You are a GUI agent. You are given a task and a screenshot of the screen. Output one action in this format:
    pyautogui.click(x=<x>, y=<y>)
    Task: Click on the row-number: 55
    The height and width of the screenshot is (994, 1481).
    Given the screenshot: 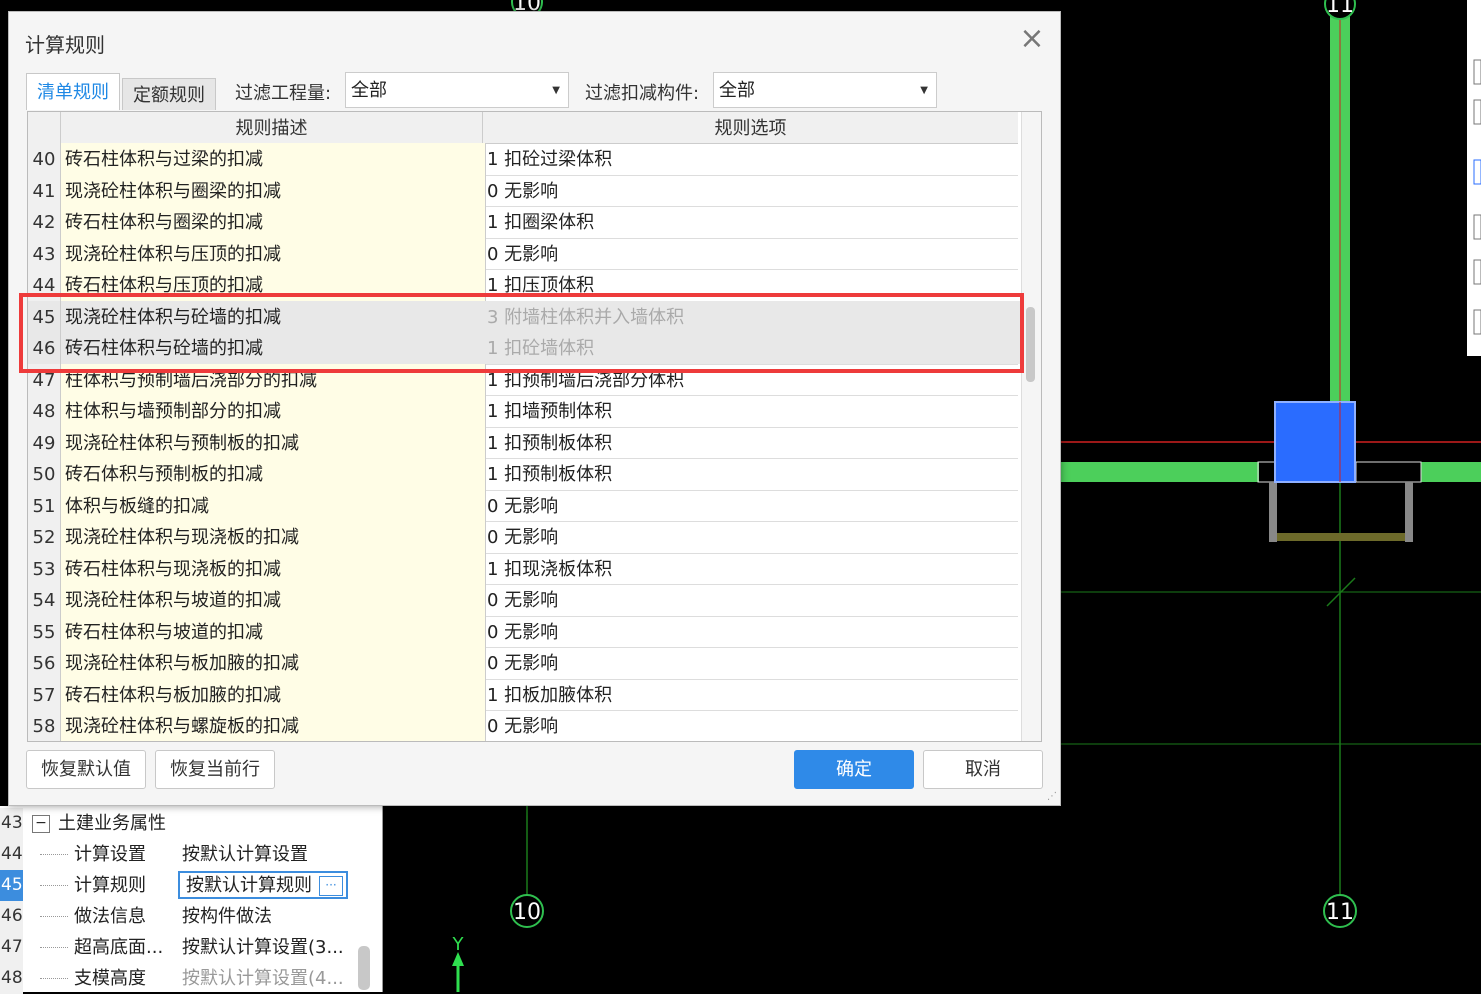 What is the action you would take?
    pyautogui.click(x=44, y=631)
    